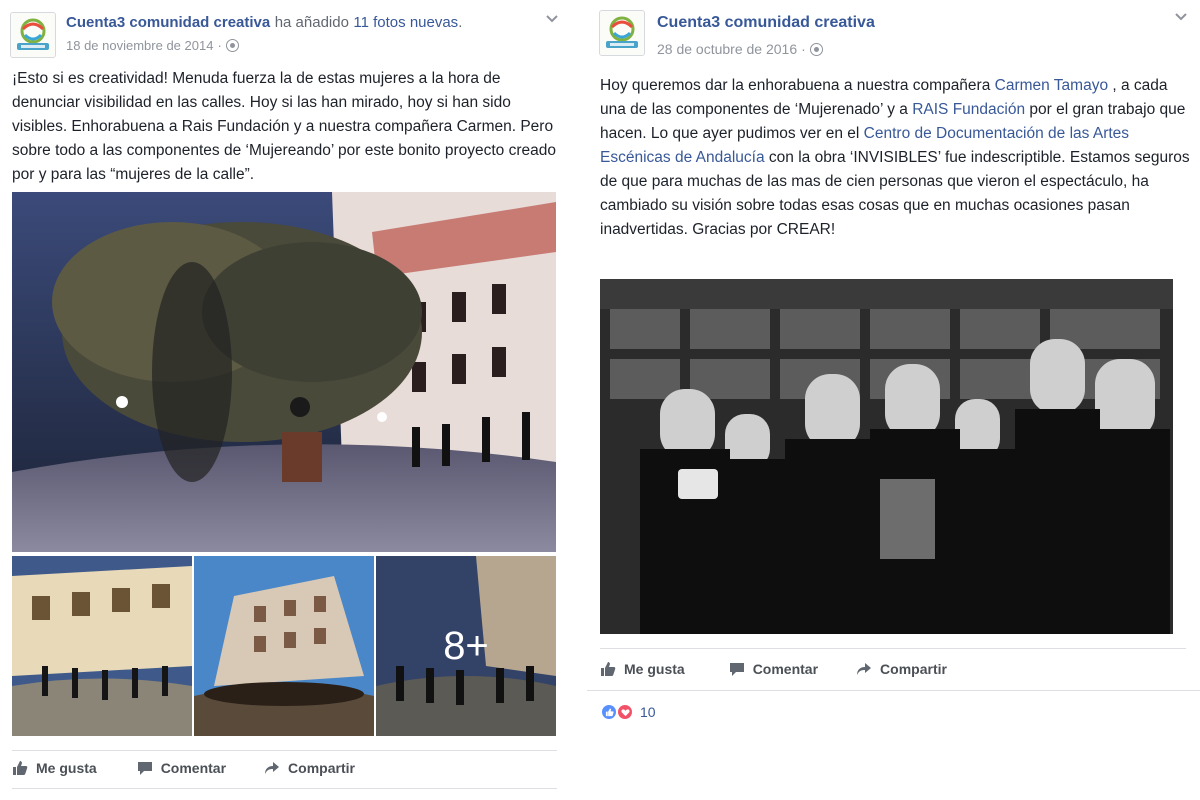 This screenshot has height=800, width=1200. What do you see at coordinates (1051, 85) in the screenshot?
I see `carmen-tamayo-link: Carmen Tamayo` at bounding box center [1051, 85].